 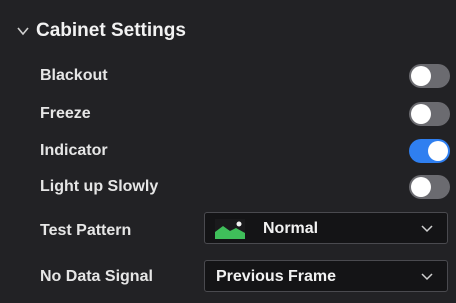 What do you see at coordinates (228, 187) in the screenshot?
I see `light-up-slowly-row: Light up Slowly` at bounding box center [228, 187].